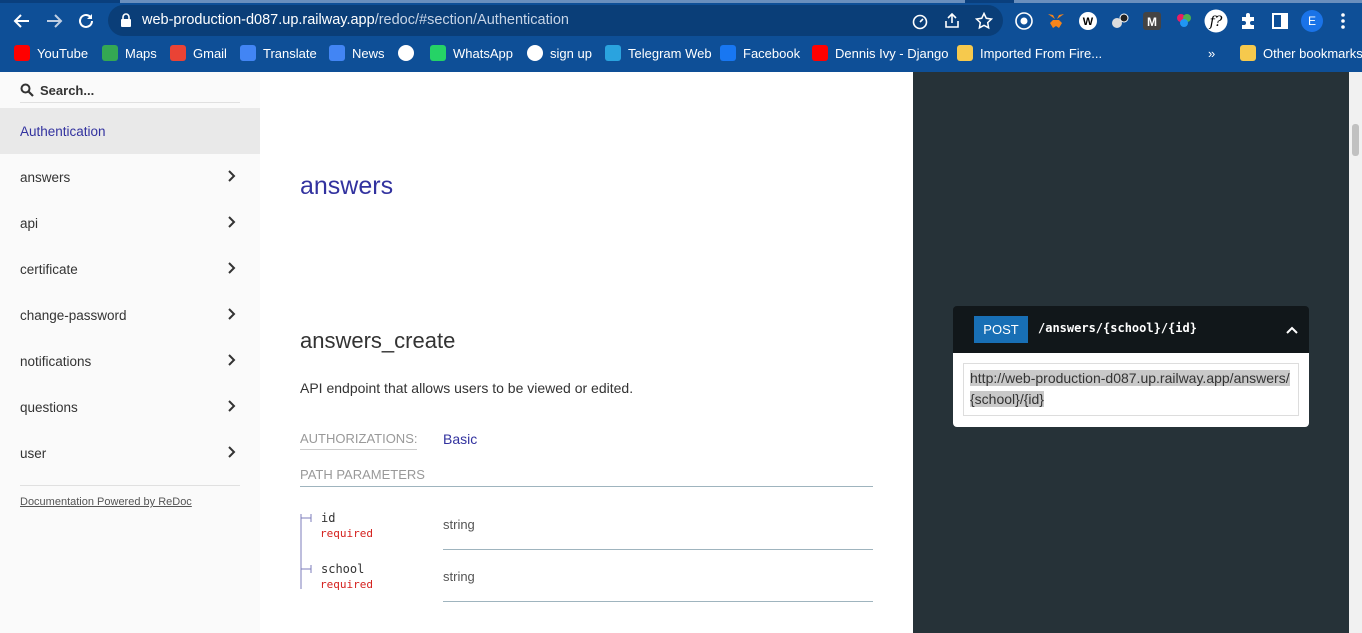  Describe the element at coordinates (1088, 21) in the screenshot. I see `w-extension-icon: W` at that location.